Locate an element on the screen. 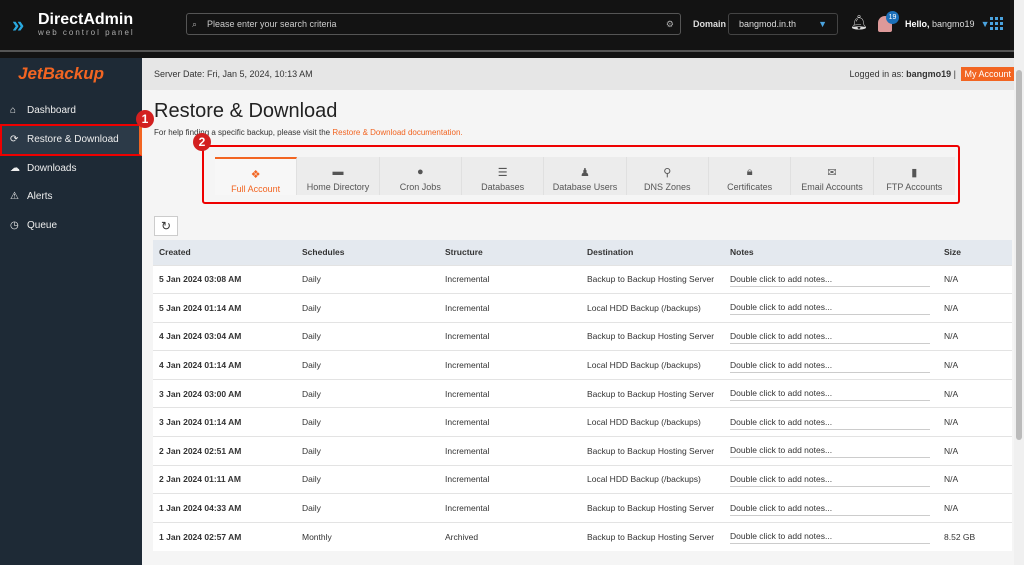  scrollbar is located at coordinates (1019, 282).